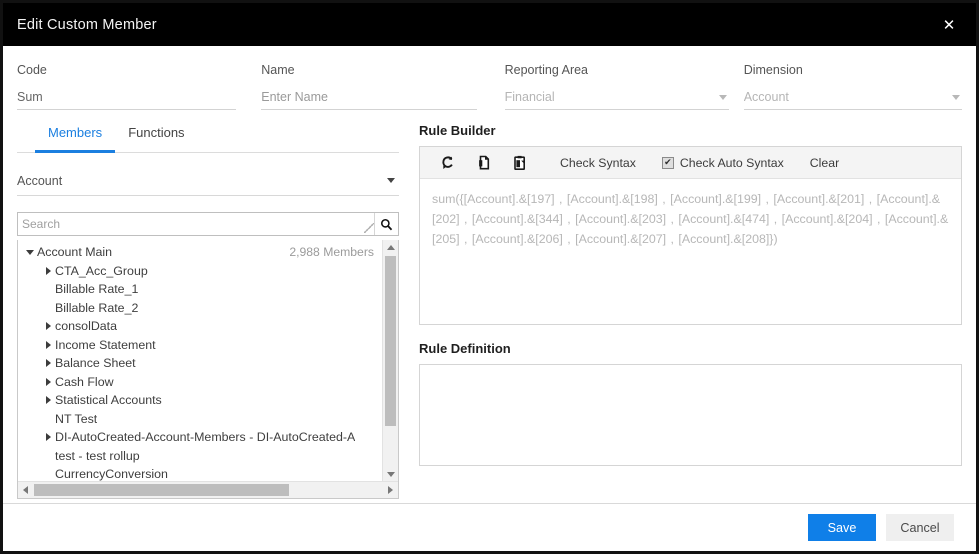 This screenshot has width=979, height=554. I want to click on code-value: Sum, so click(30, 97).